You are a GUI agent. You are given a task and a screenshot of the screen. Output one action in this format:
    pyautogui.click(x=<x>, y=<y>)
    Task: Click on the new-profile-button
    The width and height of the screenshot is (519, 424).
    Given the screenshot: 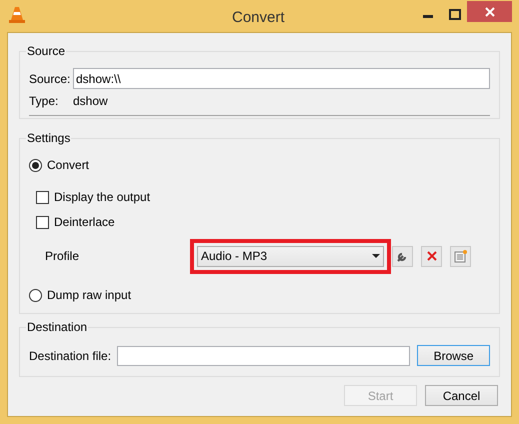 What is the action you would take?
    pyautogui.click(x=460, y=256)
    